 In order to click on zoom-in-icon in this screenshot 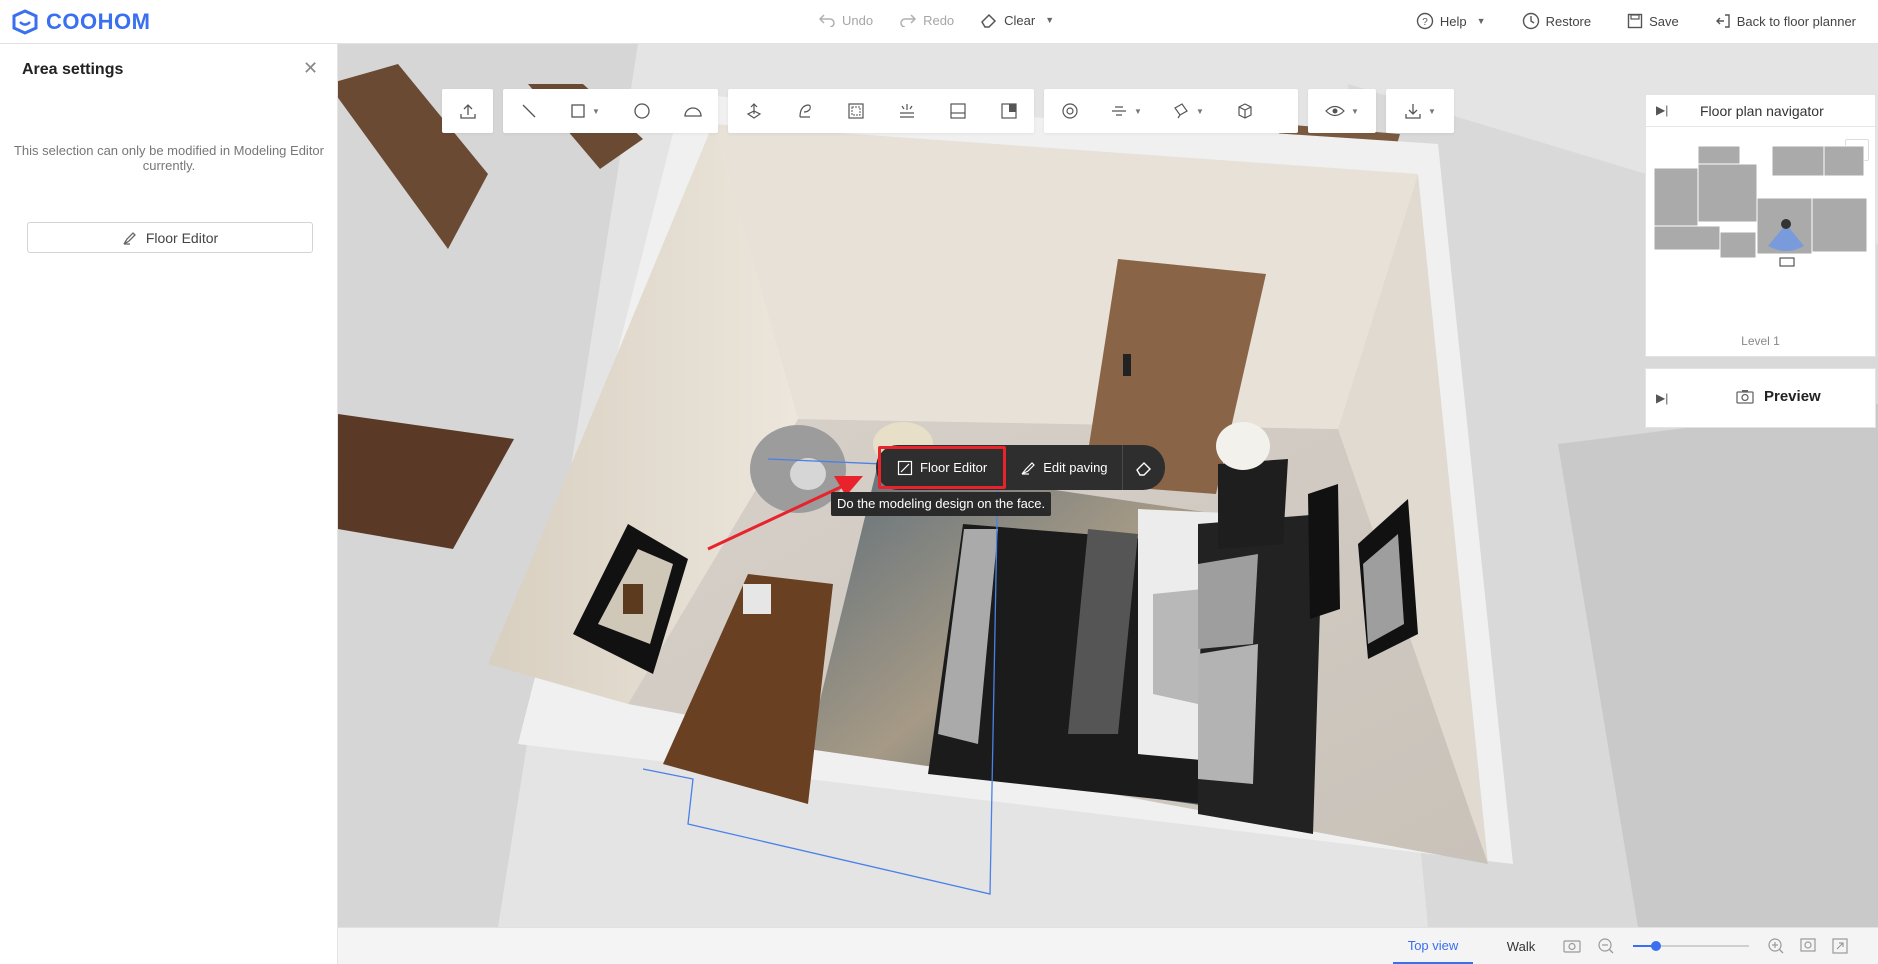, I will do `click(1776, 946)`.